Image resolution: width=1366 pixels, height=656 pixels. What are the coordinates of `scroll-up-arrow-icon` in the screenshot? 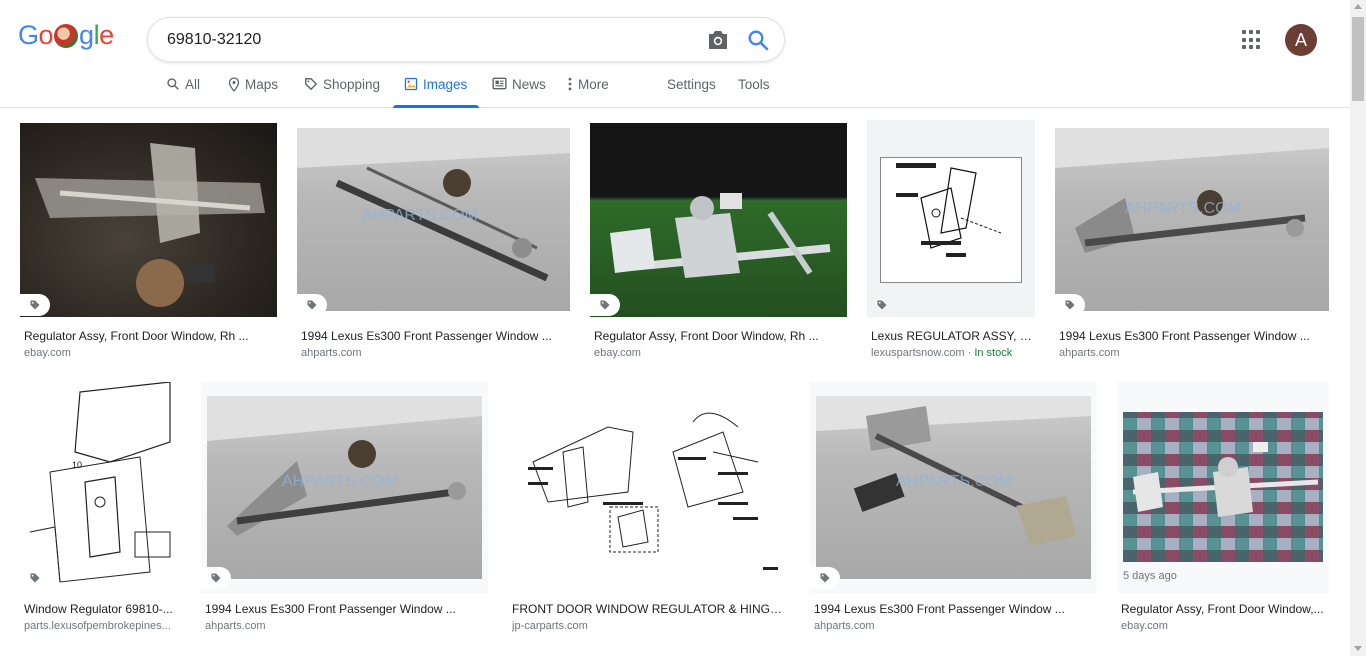 It's located at (1358, 6).